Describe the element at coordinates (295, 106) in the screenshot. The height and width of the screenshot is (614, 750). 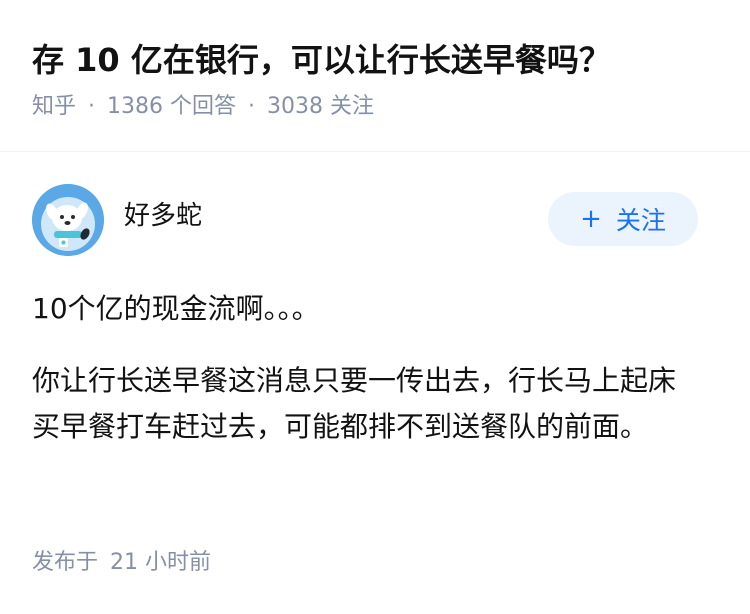
I see `follower-count: 3038` at that location.